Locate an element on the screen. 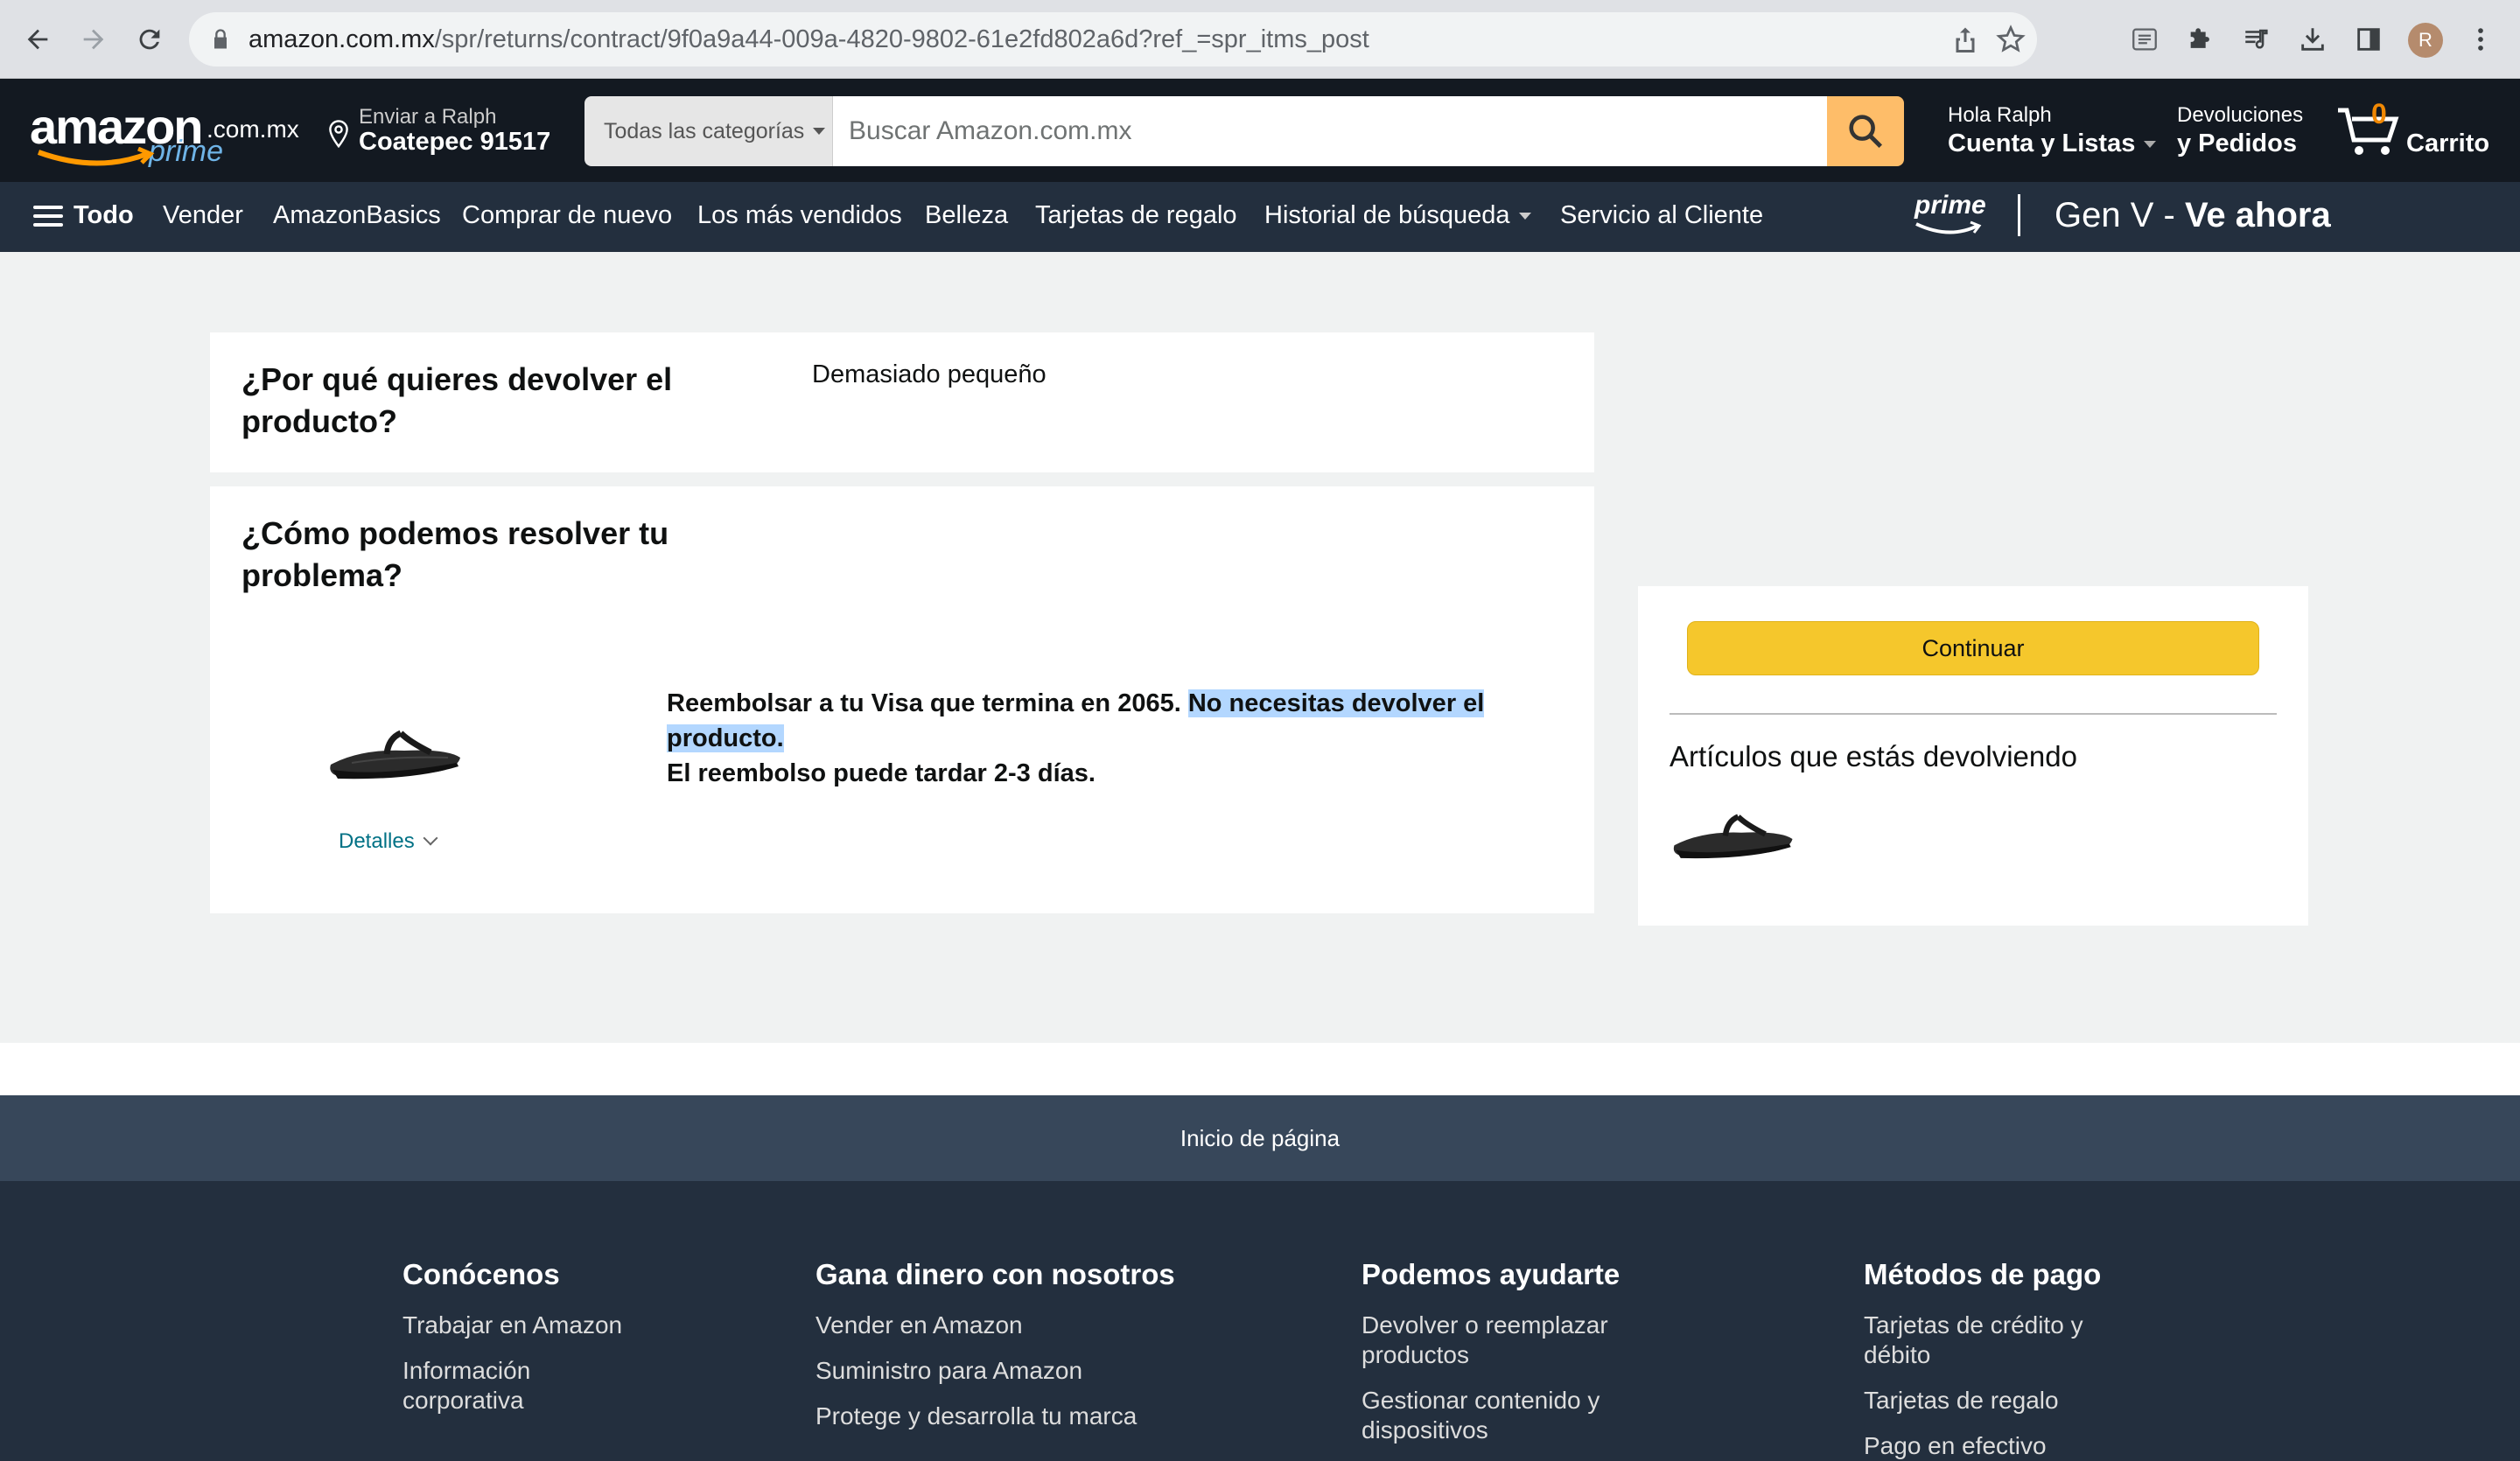 This screenshot has width=2520, height=1461. nav-item-historial: Historial de búsqueda is located at coordinates (1397, 216).